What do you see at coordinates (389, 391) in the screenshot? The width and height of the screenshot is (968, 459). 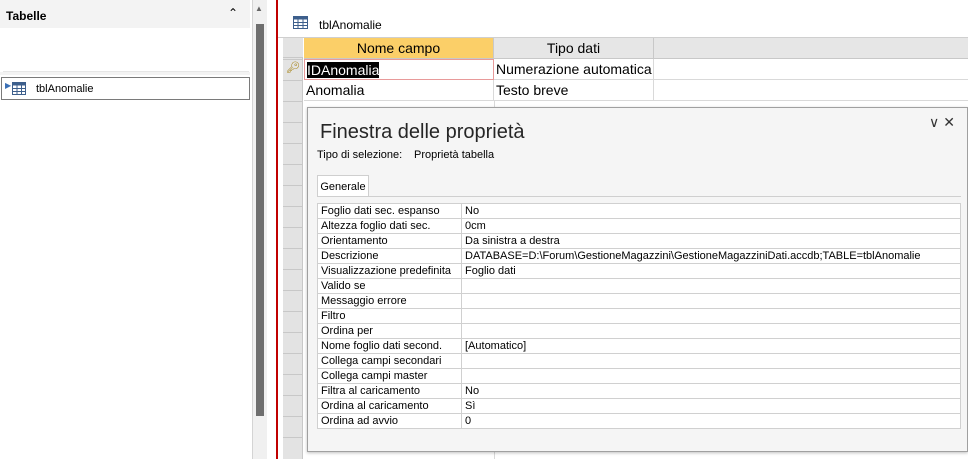 I see `property-name: Filtra al caricamento` at bounding box center [389, 391].